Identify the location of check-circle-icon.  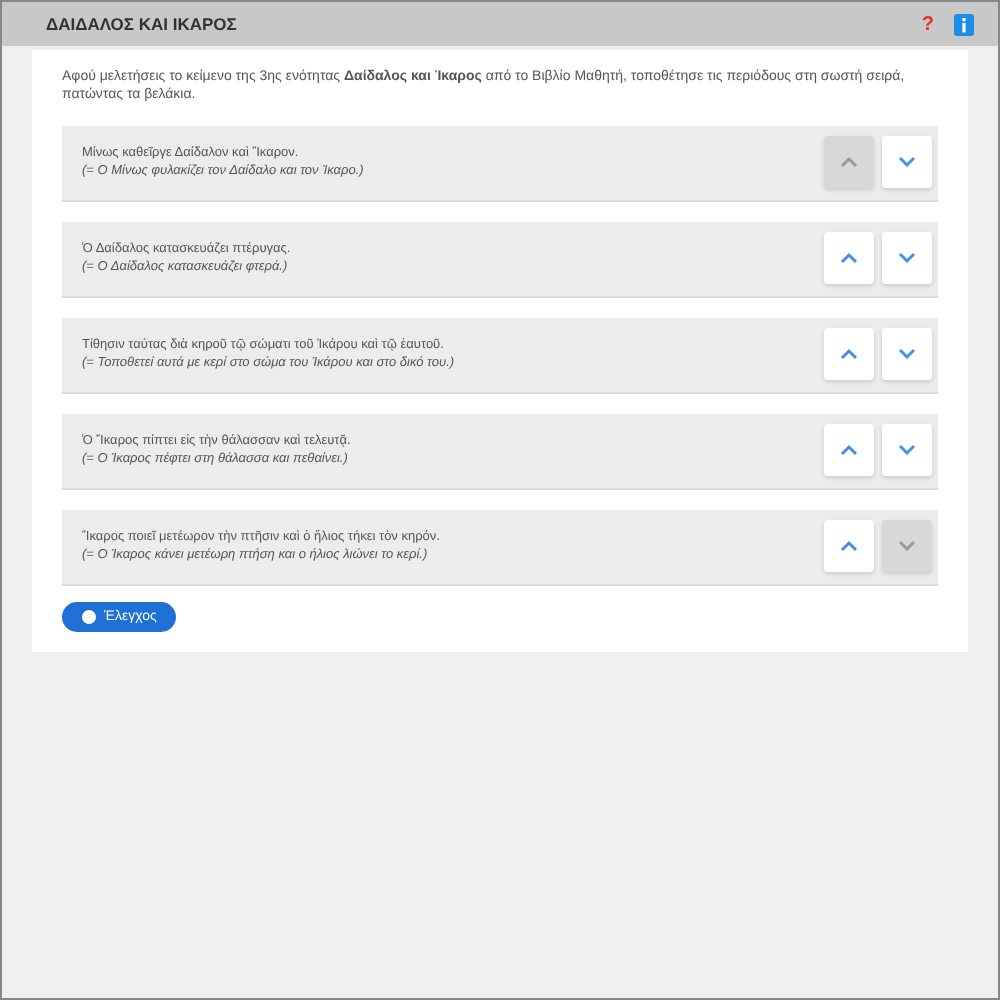
(89, 616).